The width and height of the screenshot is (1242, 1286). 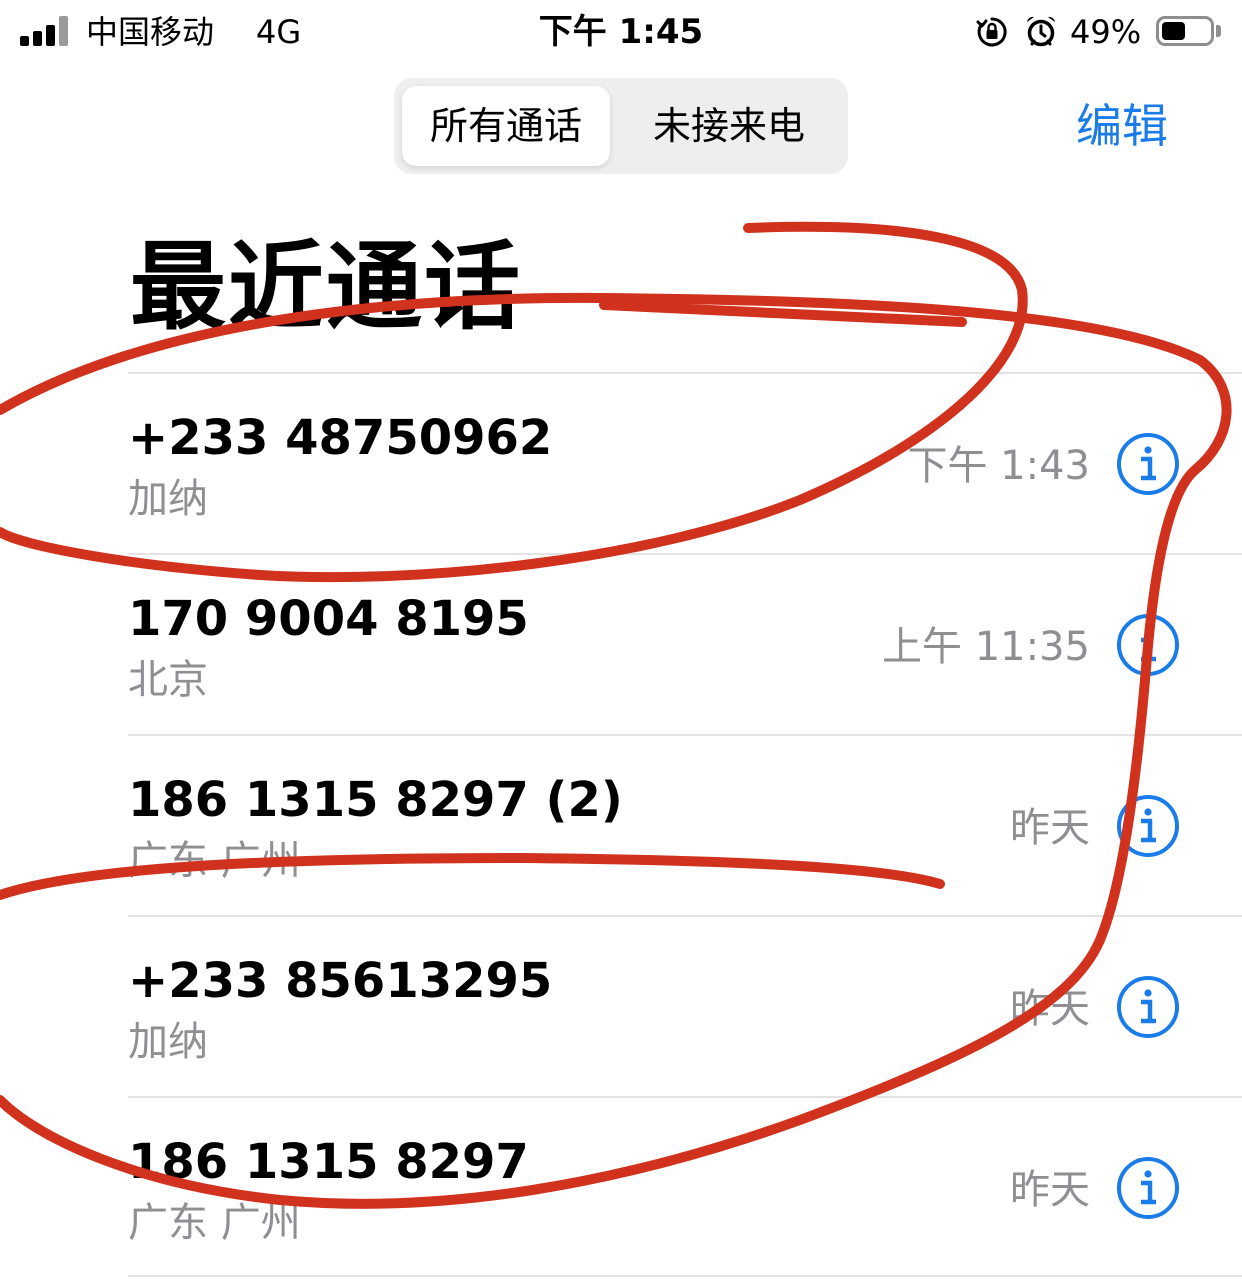 I want to click on edit-button: 编辑, so click(x=1122, y=126).